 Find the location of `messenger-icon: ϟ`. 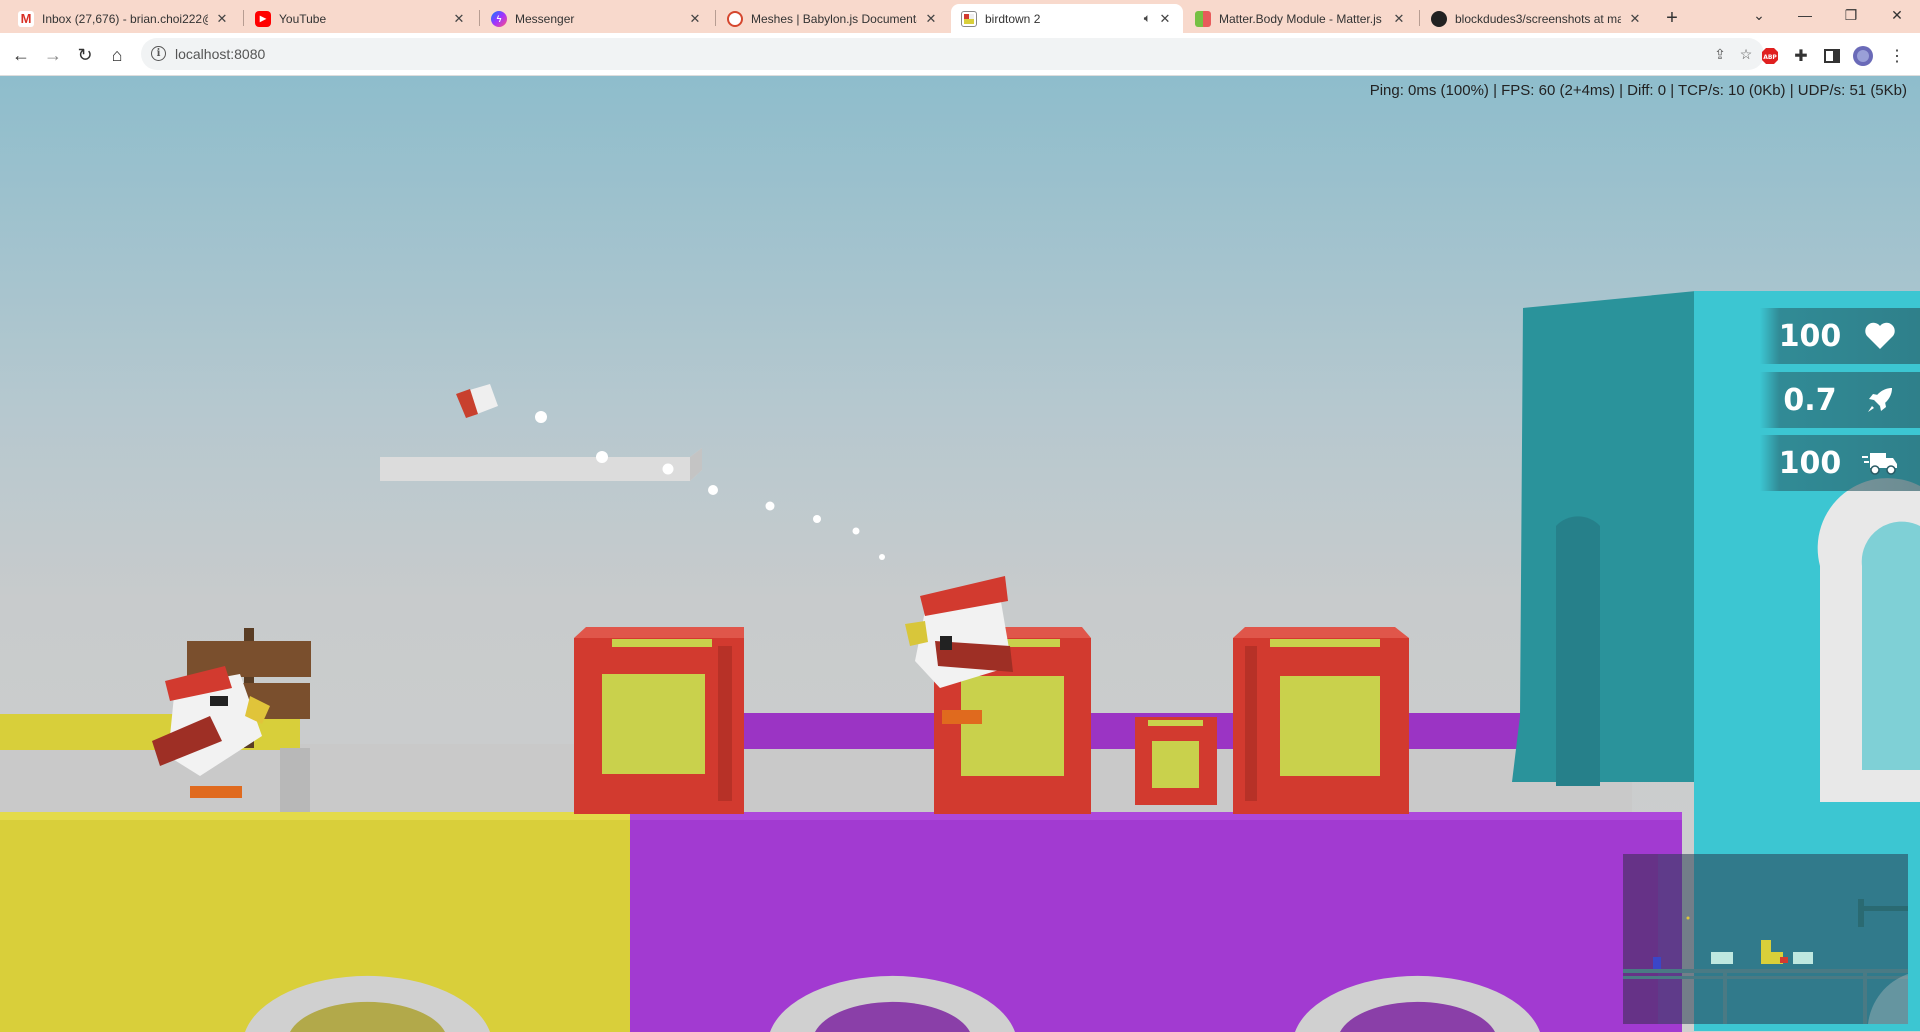

messenger-icon: ϟ is located at coordinates (499, 18).